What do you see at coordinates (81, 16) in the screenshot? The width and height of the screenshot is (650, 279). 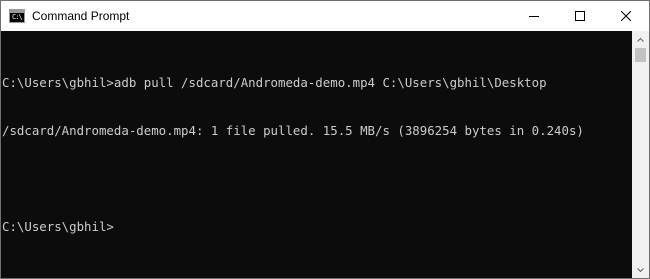 I see `window-title: Command Prompt` at bounding box center [81, 16].